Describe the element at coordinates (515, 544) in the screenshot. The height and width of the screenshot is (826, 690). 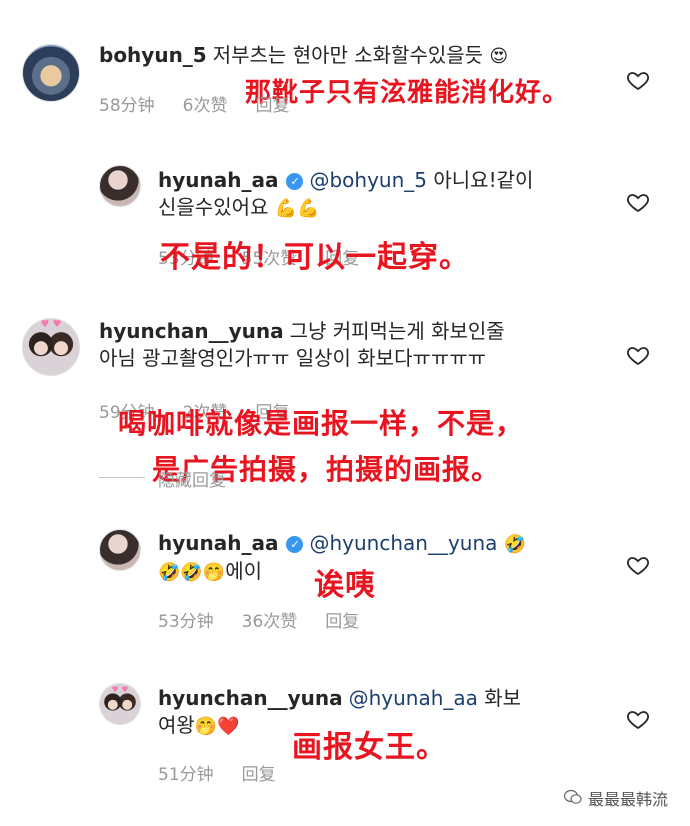
I see `rofl-emoji: 🤣` at that location.